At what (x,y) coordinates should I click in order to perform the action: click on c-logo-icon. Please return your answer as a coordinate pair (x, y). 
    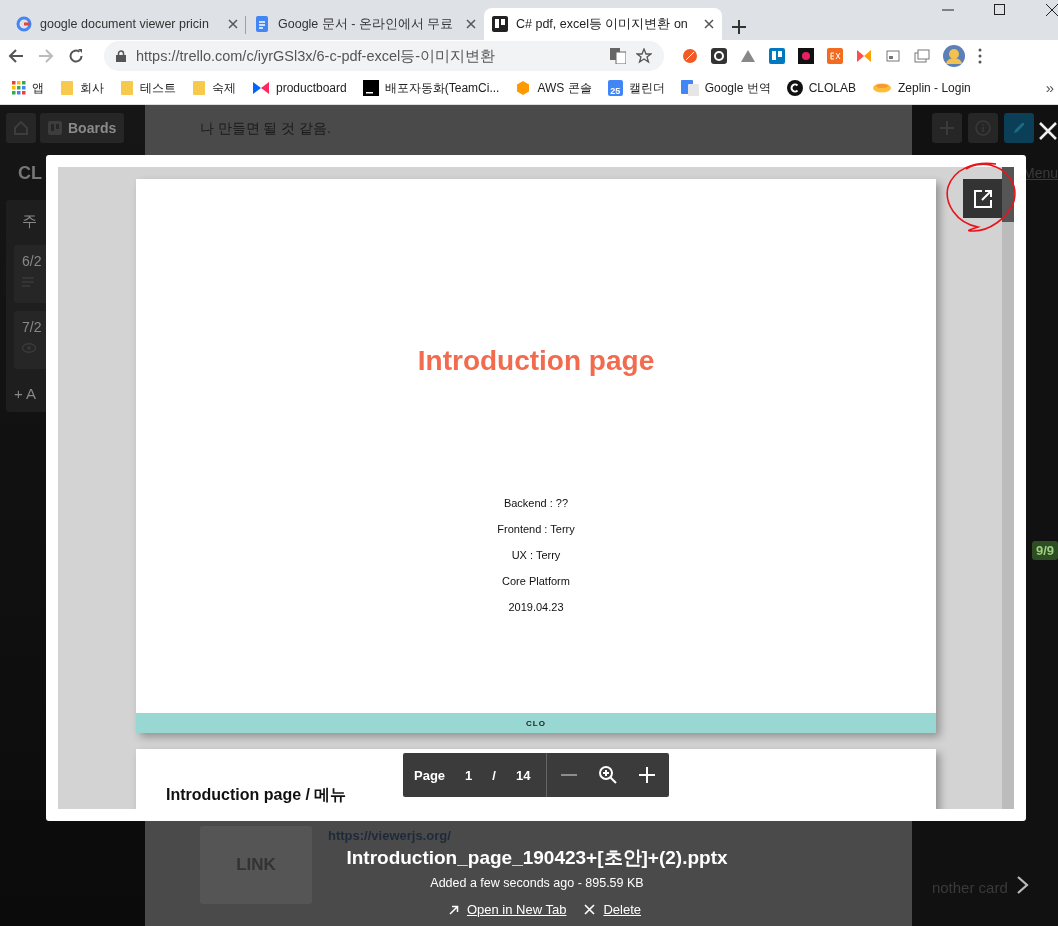
    Looking at the image, I should click on (719, 56).